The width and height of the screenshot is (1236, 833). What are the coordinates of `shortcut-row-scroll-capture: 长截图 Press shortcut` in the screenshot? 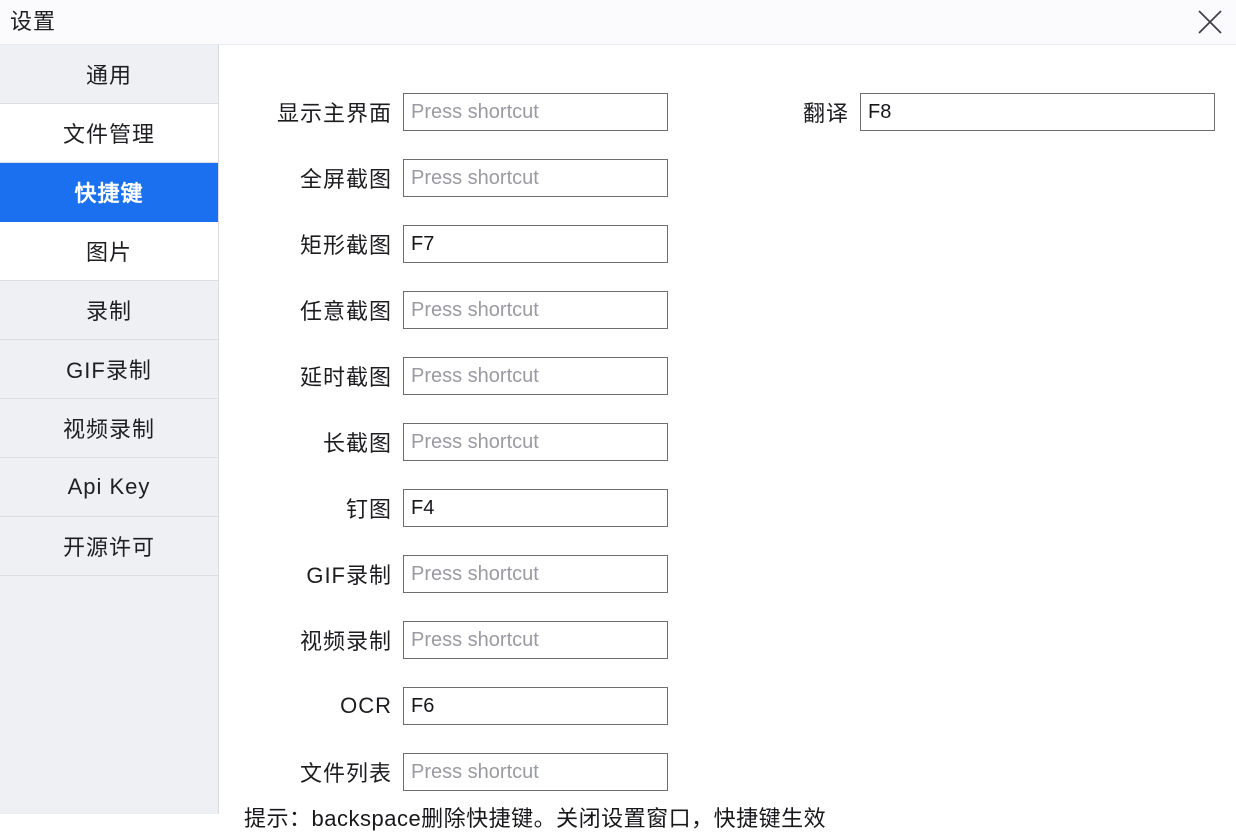 It's located at (456, 442).